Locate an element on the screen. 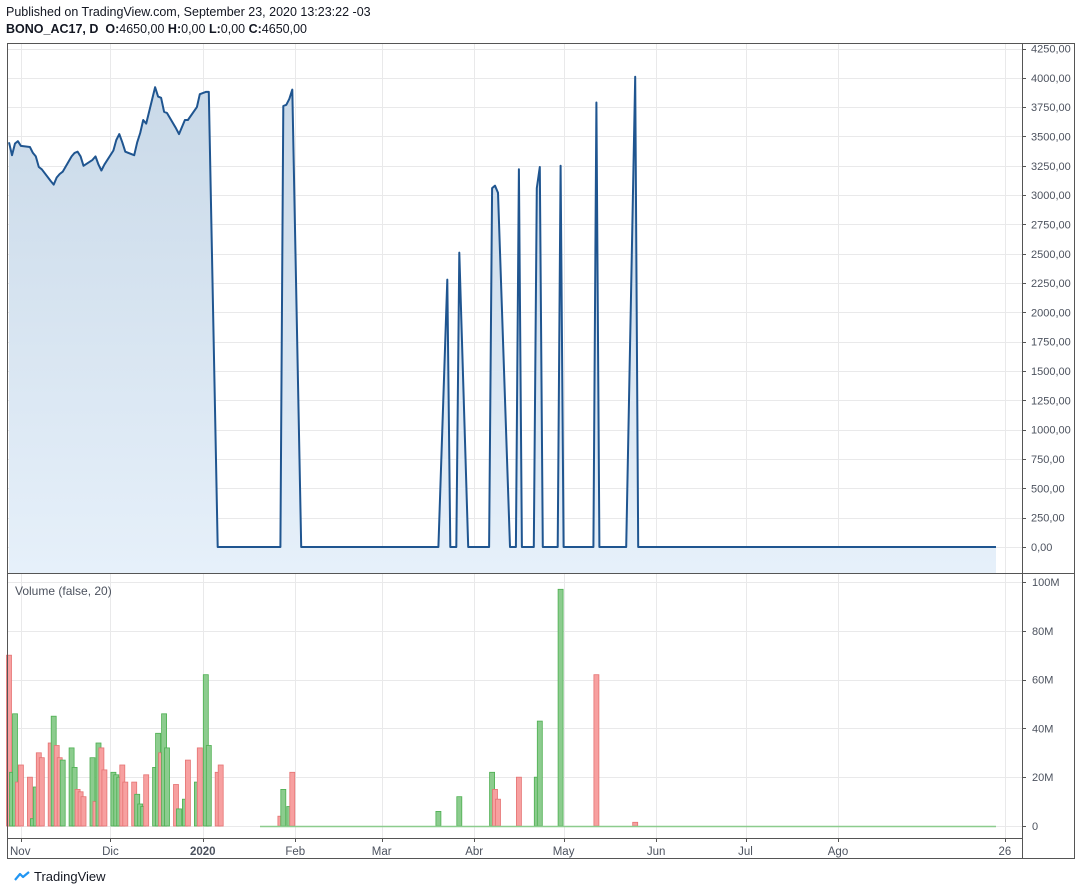  price-tick-label: 2250,00 is located at coordinates (1051, 284).